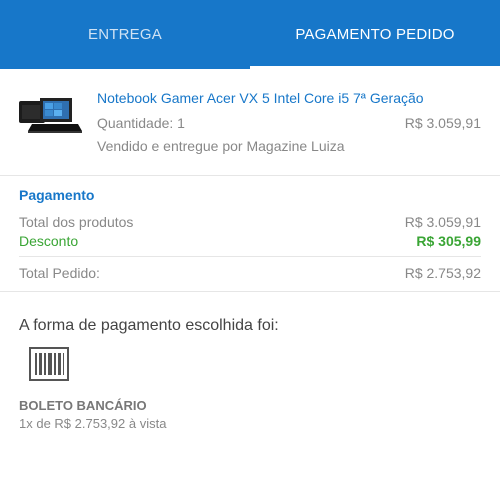  I want to click on laptop-image, so click(50, 115).